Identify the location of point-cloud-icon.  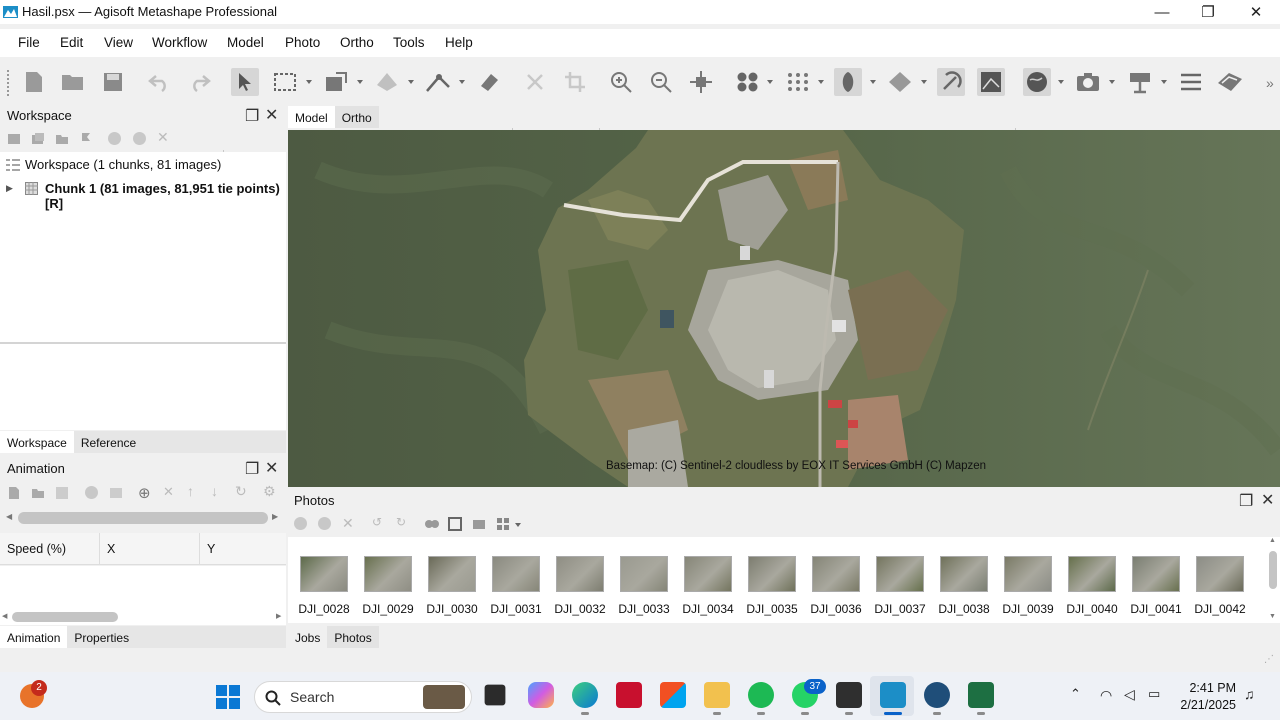
(798, 82).